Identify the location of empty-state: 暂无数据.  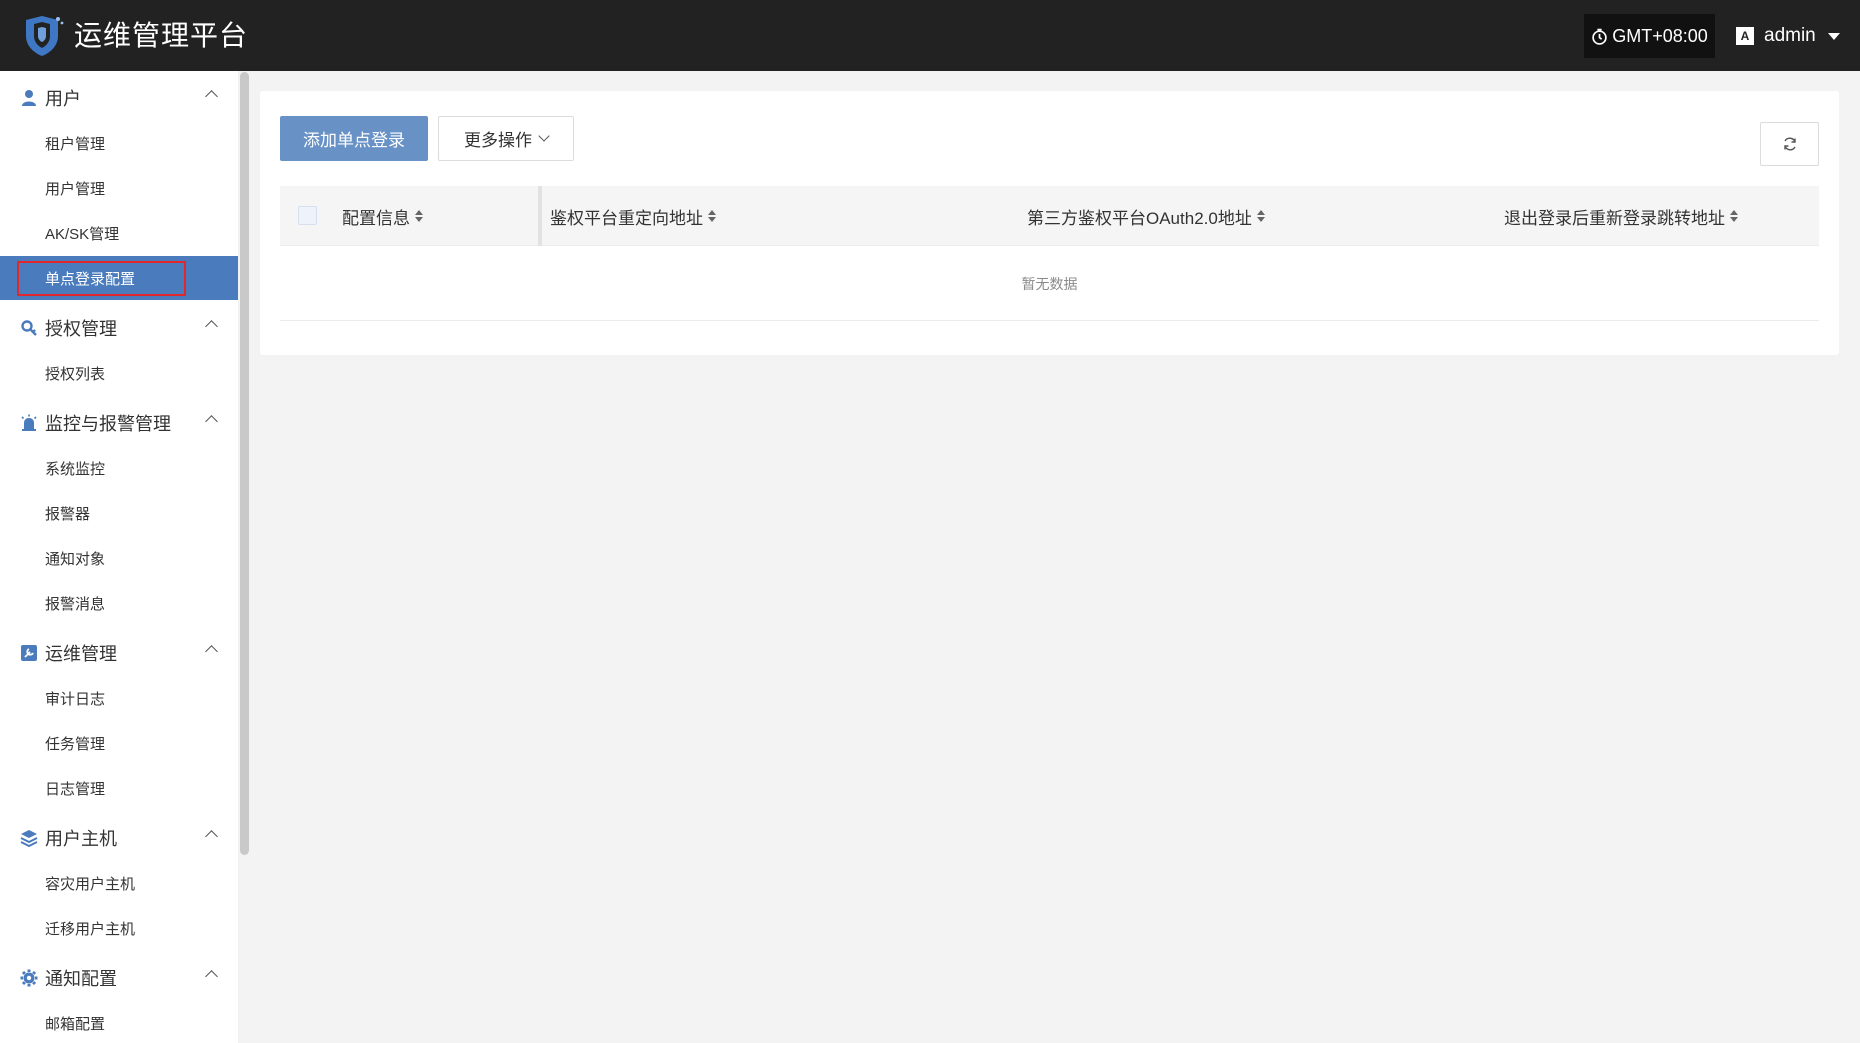
(1049, 284).